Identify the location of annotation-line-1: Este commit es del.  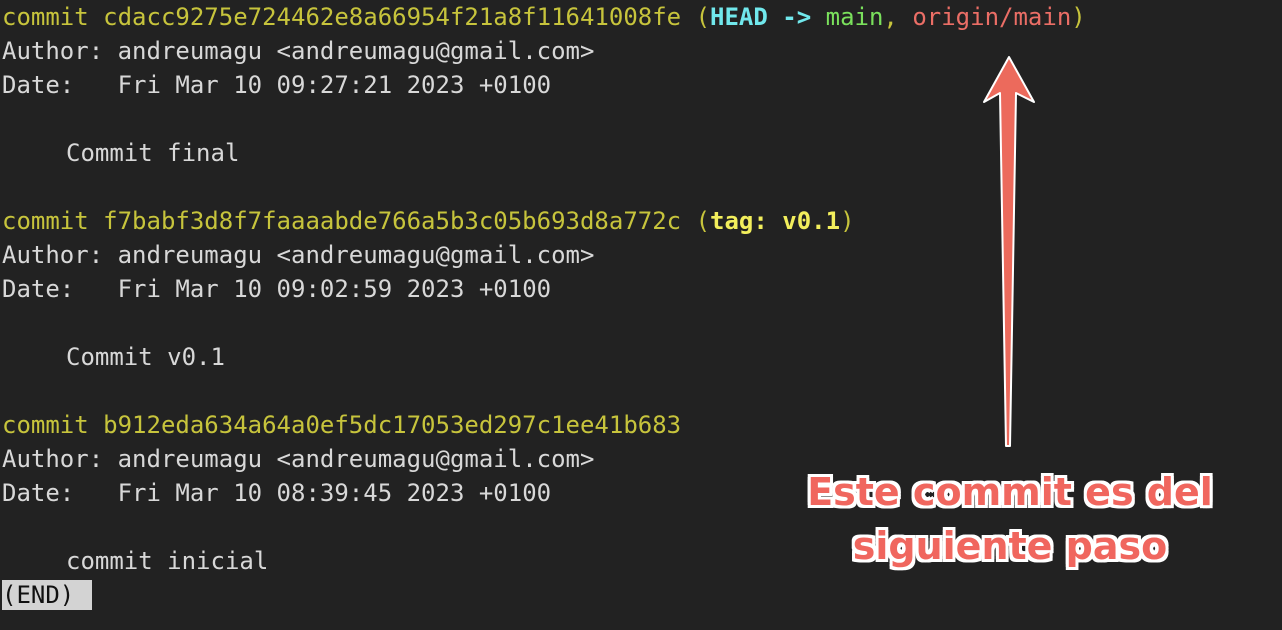
(1010, 492).